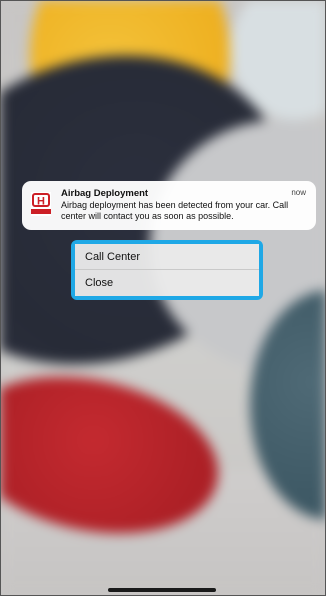 This screenshot has width=326, height=596. What do you see at coordinates (298, 192) in the screenshot?
I see `notification-time: now` at bounding box center [298, 192].